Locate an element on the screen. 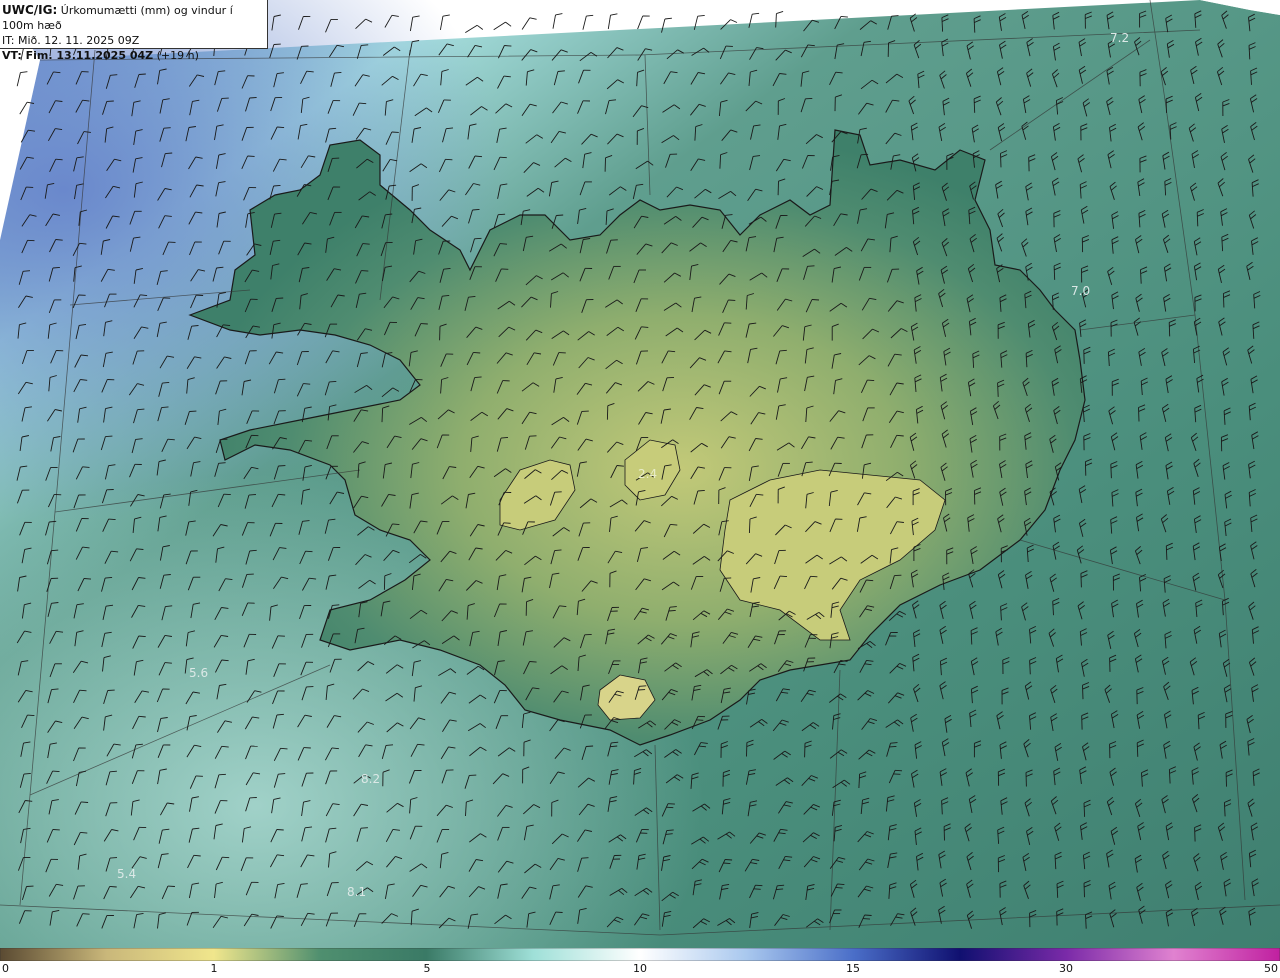 This screenshot has height=978, width=1280. max-label-5-6: 5.6 is located at coordinates (198, 673).